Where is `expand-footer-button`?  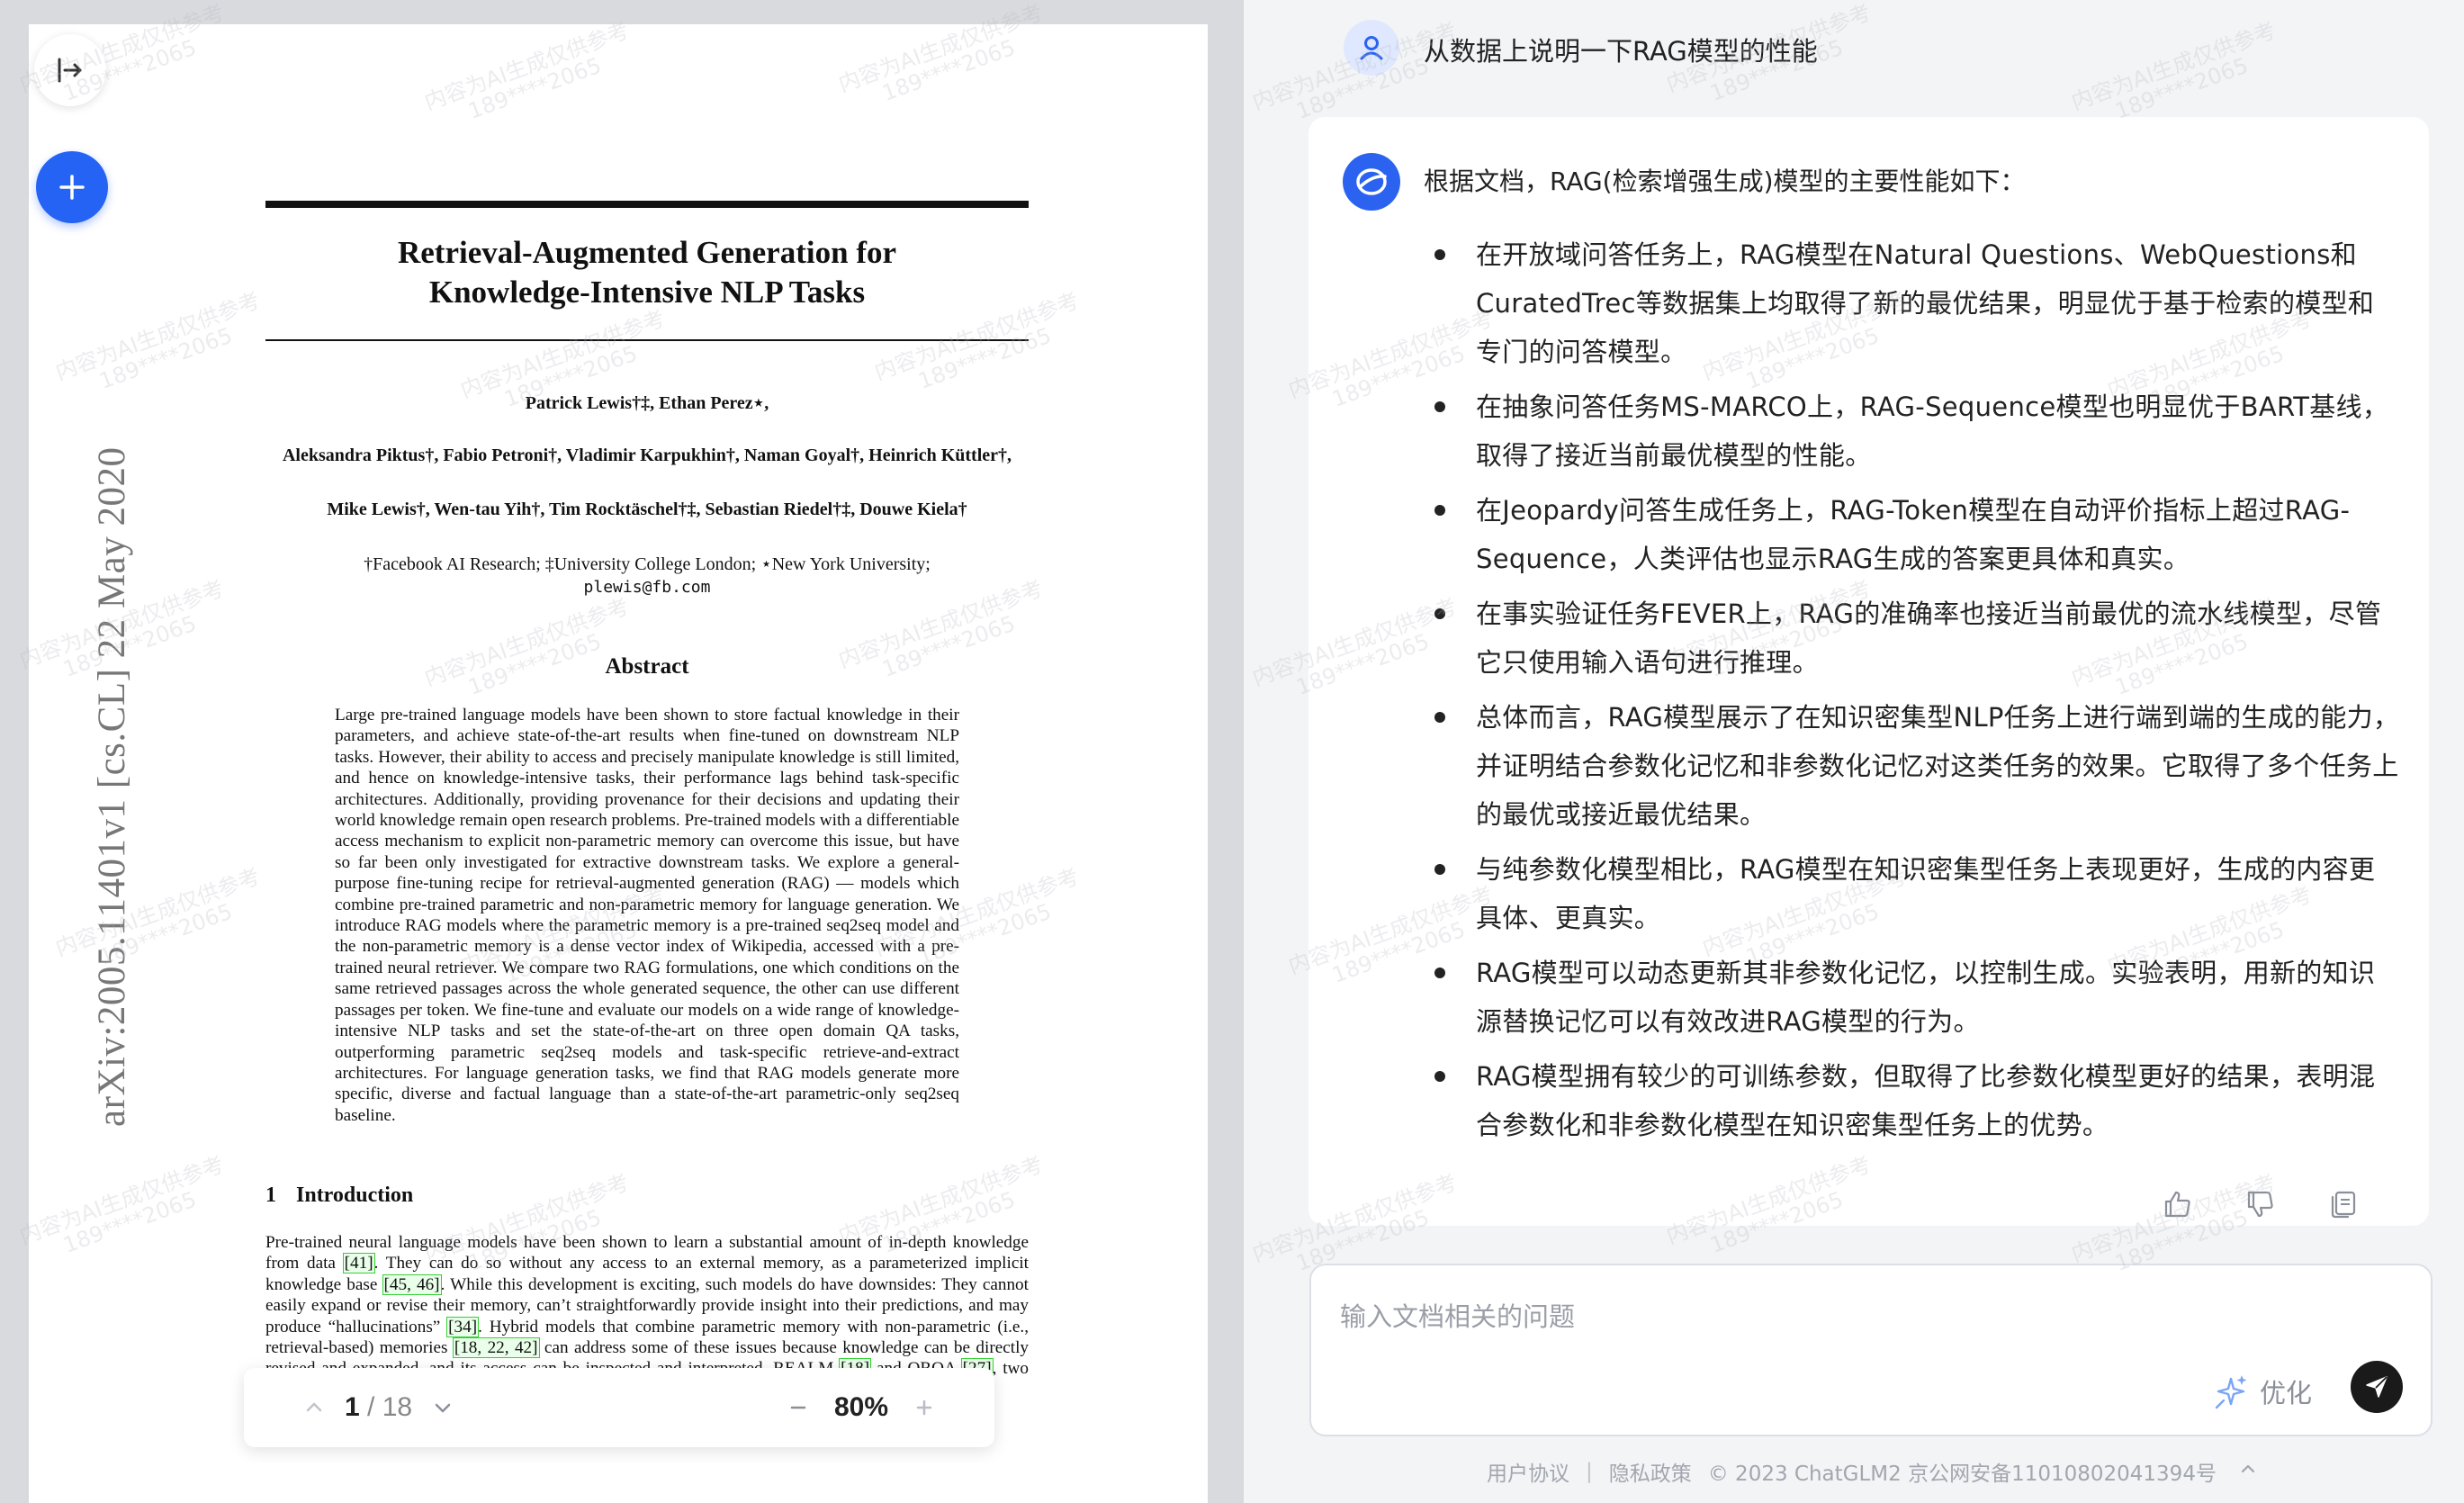 expand-footer-button is located at coordinates (2248, 1471).